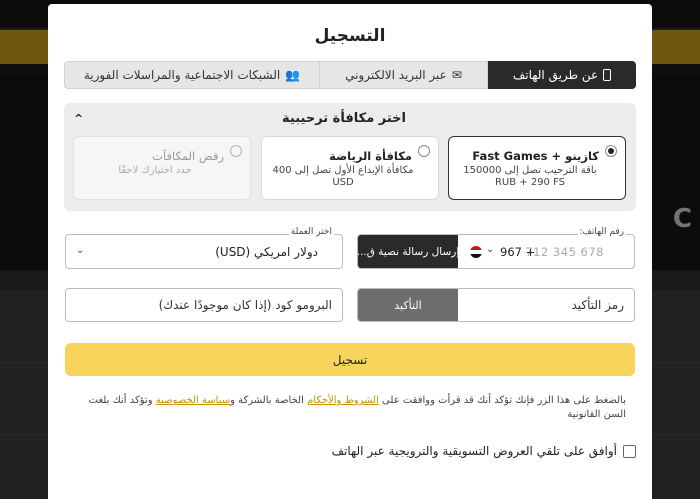  I want to click on terms-middle: الخاصة بالشركة و, so click(267, 400).